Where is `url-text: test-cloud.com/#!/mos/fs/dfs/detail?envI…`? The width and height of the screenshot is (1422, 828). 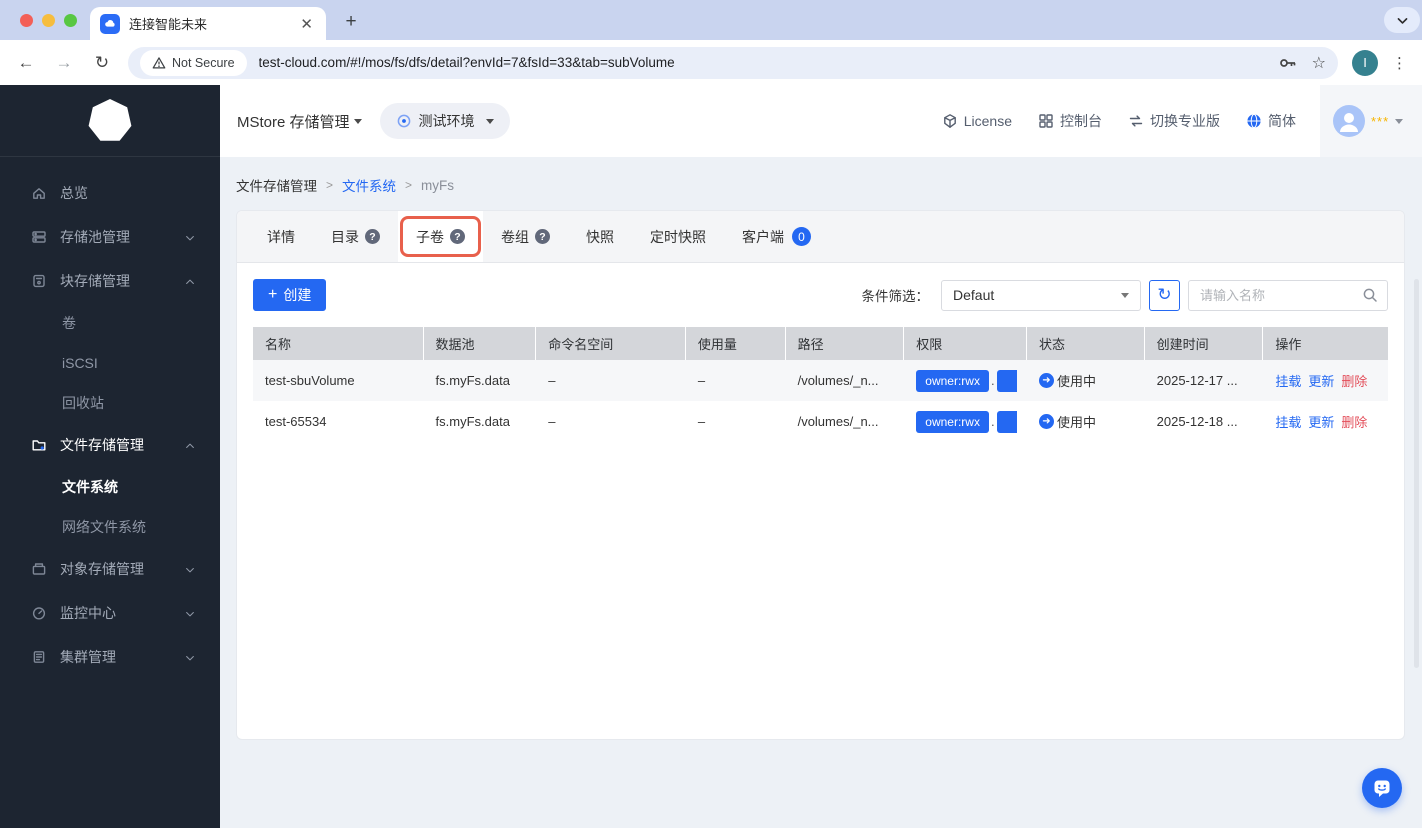 url-text: test-cloud.com/#!/mos/fs/dfs/detail?envI… is located at coordinates (466, 62).